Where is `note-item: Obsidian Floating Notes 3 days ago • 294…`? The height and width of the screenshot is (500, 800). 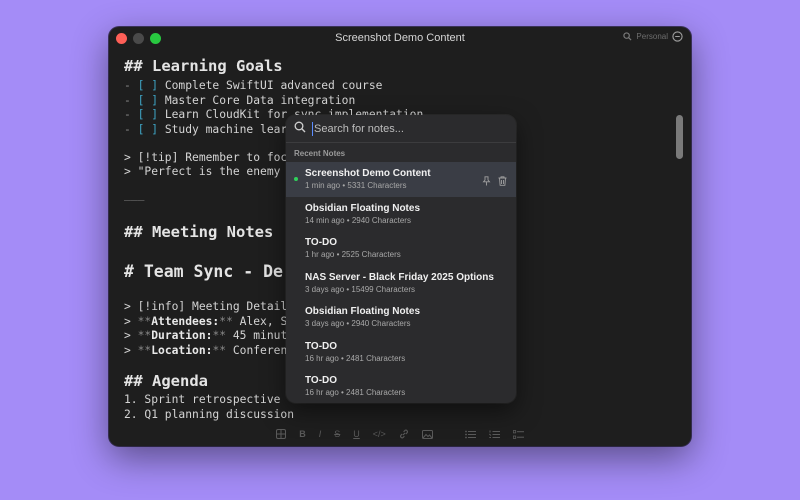
note-item: Obsidian Floating Notes 3 days ago • 294… is located at coordinates (401, 317).